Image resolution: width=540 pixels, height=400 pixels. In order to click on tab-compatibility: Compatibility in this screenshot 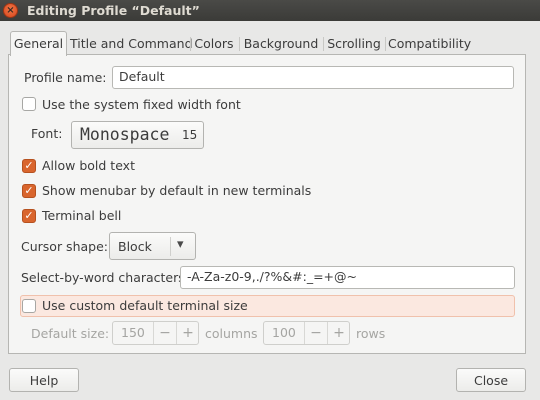, I will do `click(429, 44)`.